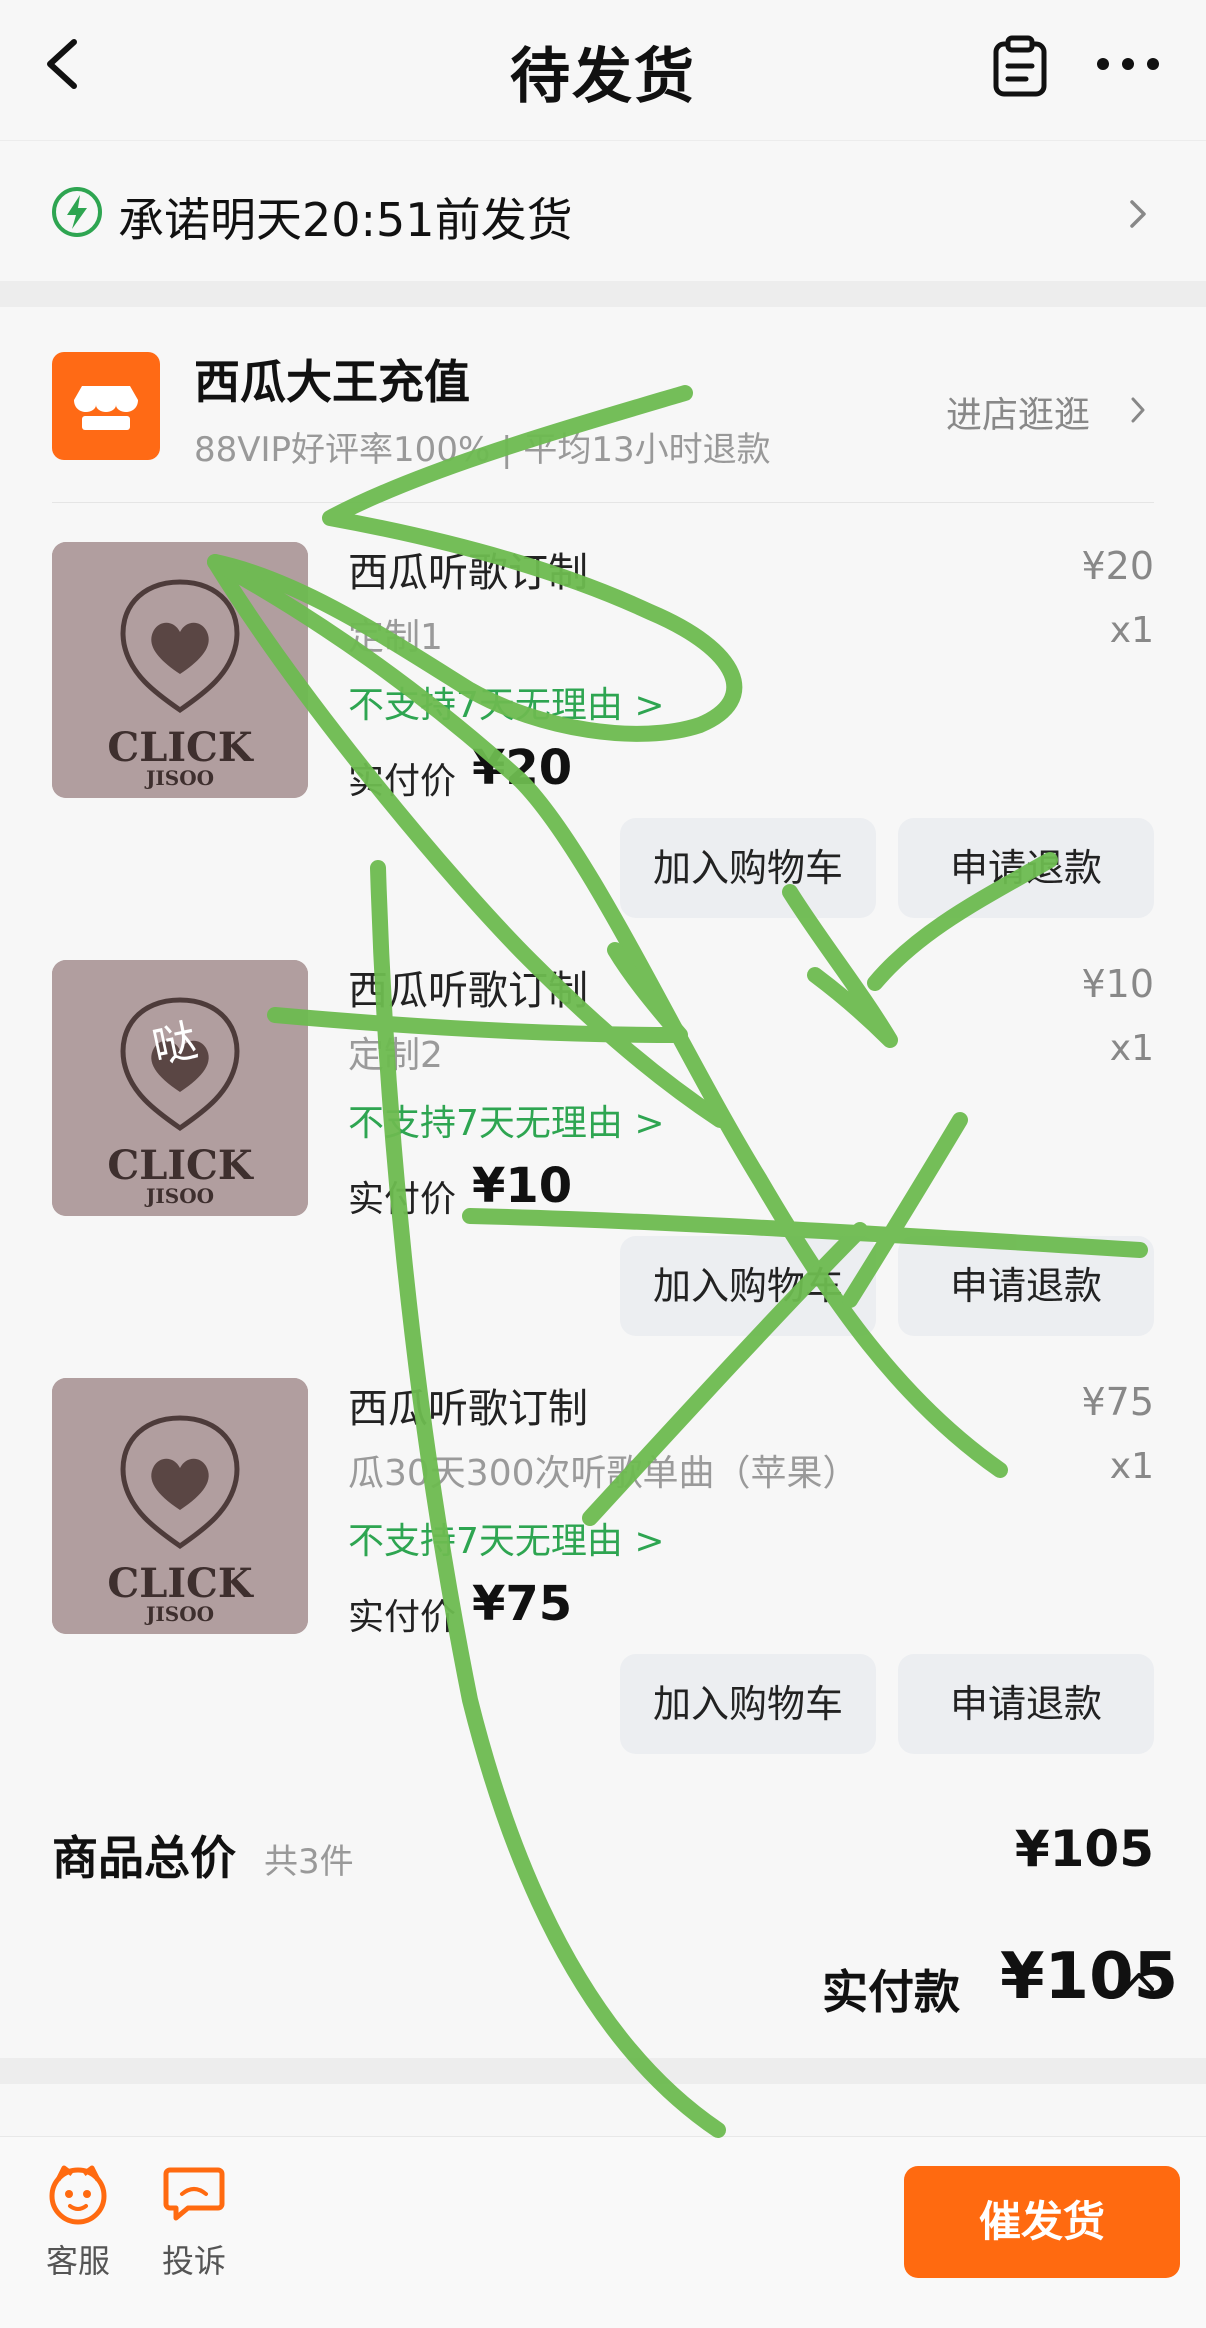  What do you see at coordinates (522, 1186) in the screenshot?
I see `paid-price-value: ¥10` at bounding box center [522, 1186].